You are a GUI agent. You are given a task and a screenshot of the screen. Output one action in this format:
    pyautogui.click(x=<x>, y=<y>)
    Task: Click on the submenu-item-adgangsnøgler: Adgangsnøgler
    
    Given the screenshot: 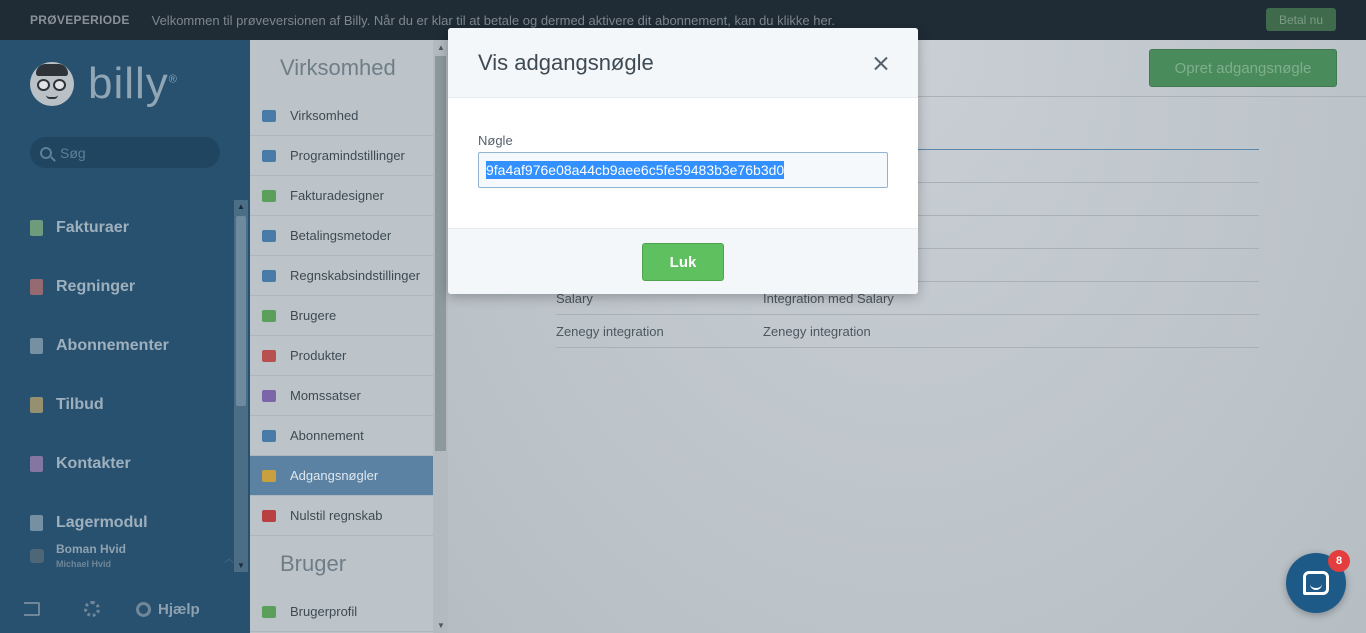 What is the action you would take?
    pyautogui.click(x=341, y=476)
    